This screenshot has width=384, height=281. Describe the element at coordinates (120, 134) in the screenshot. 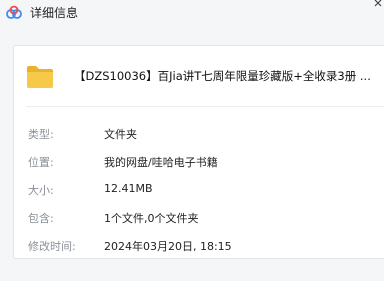

I see `detail-value: 文件夹` at that location.